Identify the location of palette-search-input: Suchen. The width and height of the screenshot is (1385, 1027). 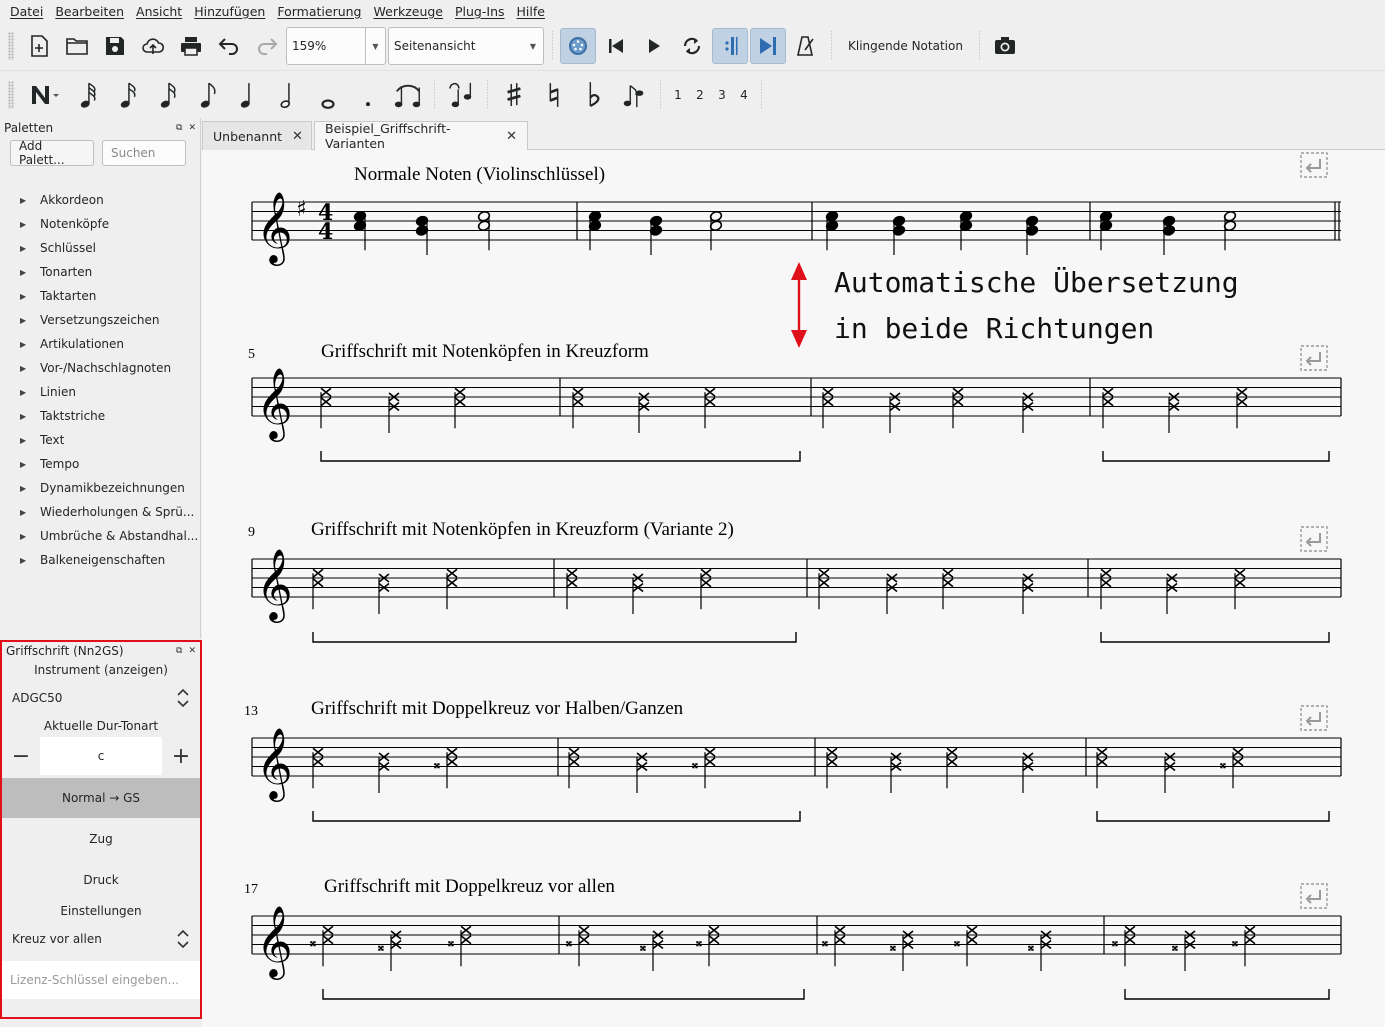
(144, 153).